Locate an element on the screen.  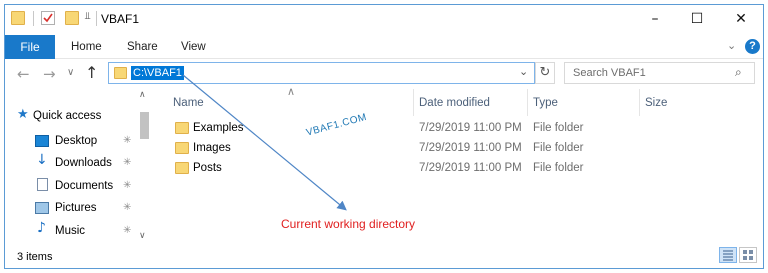
annotation-label: Current working directory is located at coordinates (348, 224).